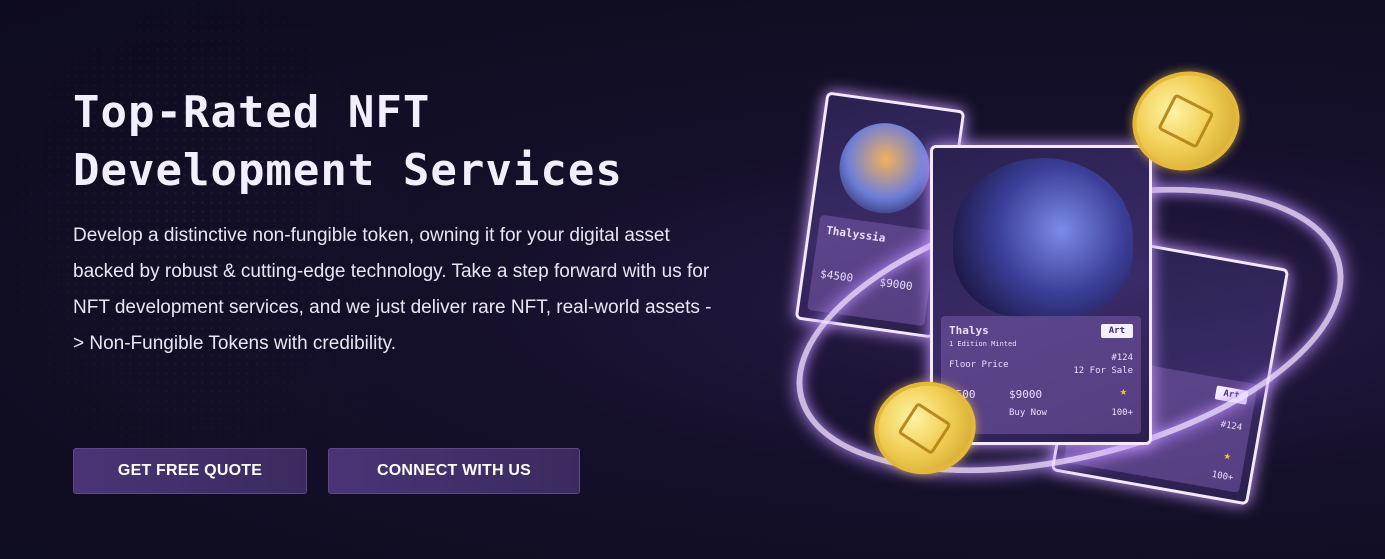 This screenshot has width=1385, height=559. I want to click on buy-now-label: Buy Now, so click(1028, 413).